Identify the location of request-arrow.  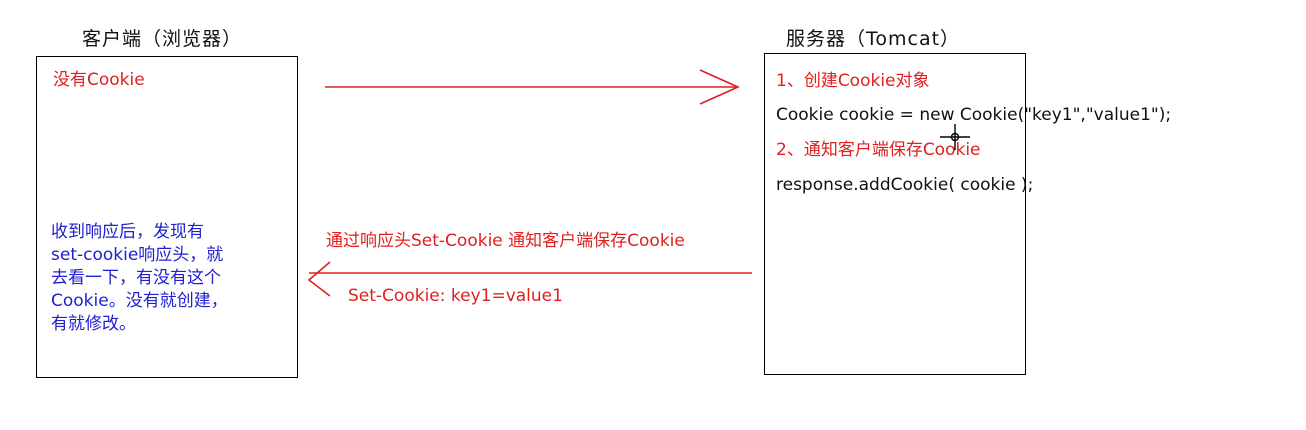
(532, 87).